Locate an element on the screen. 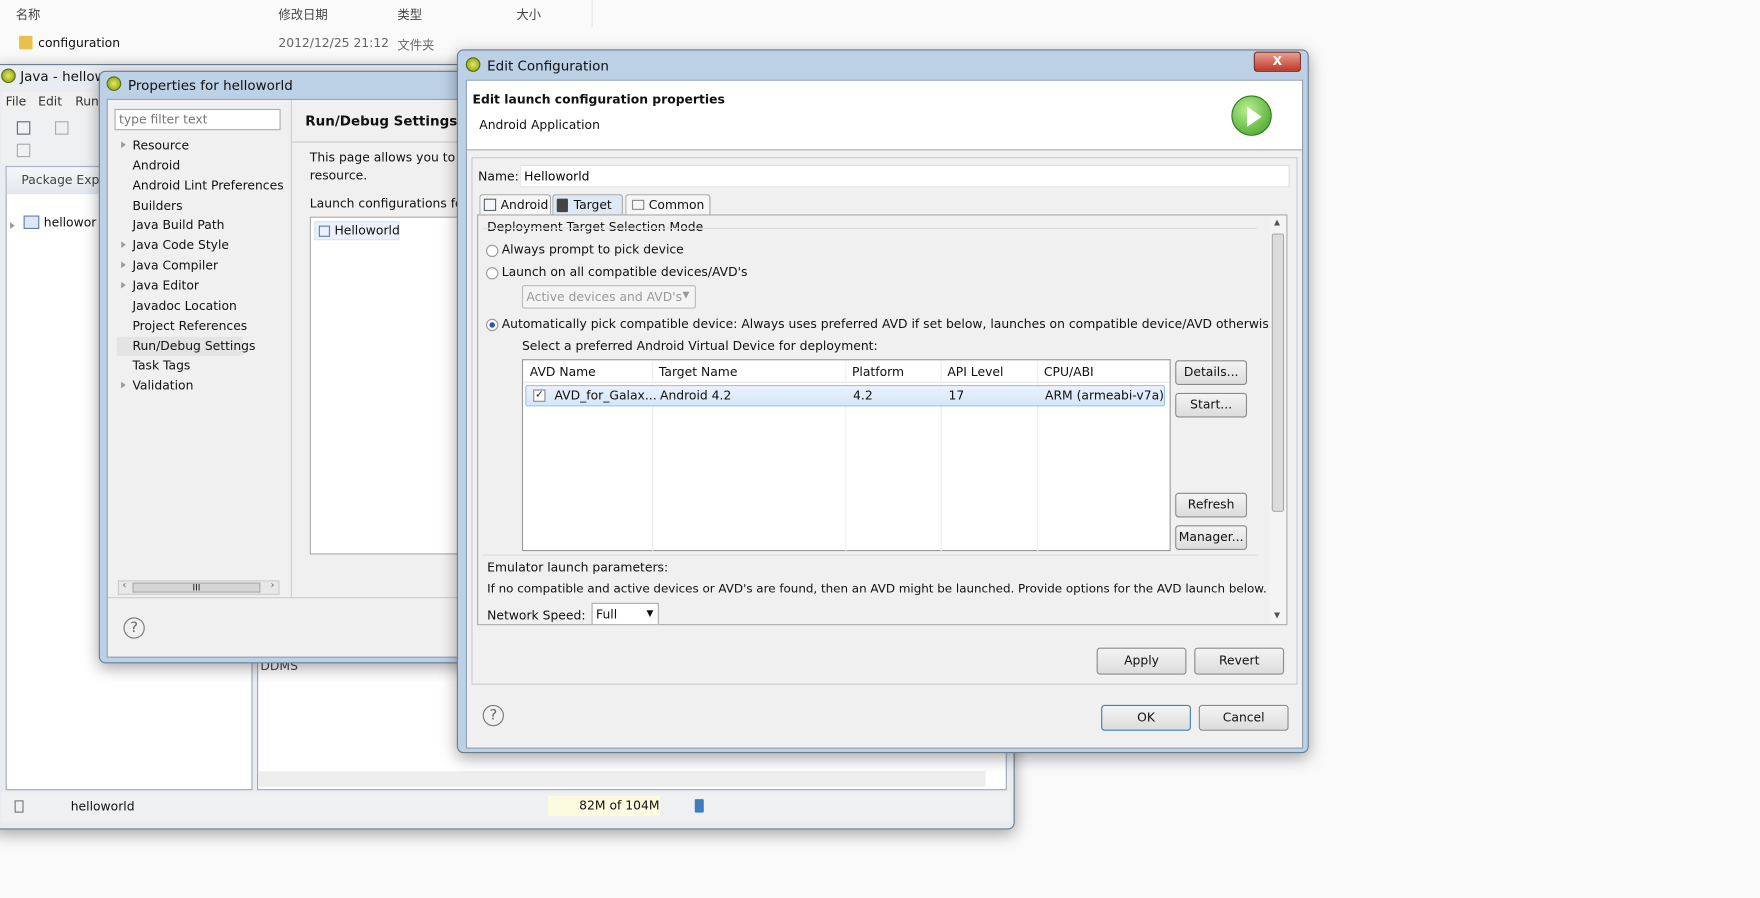 The image size is (1760, 898). tree-item-label: Java Editor is located at coordinates (166, 285).